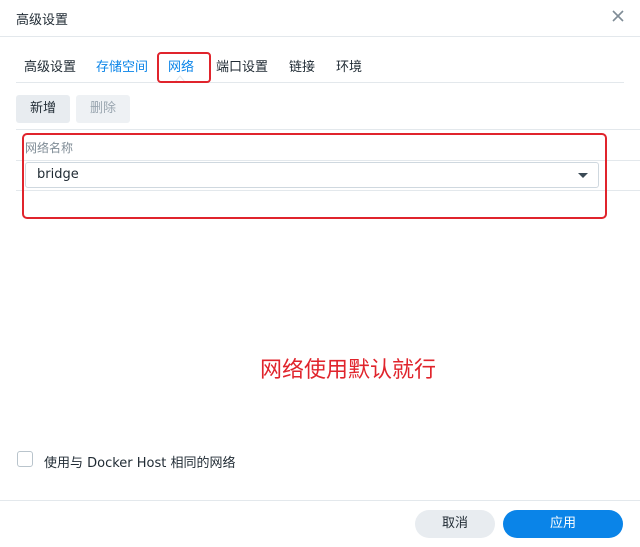  I want to click on delete-button: 删除, so click(103, 109).